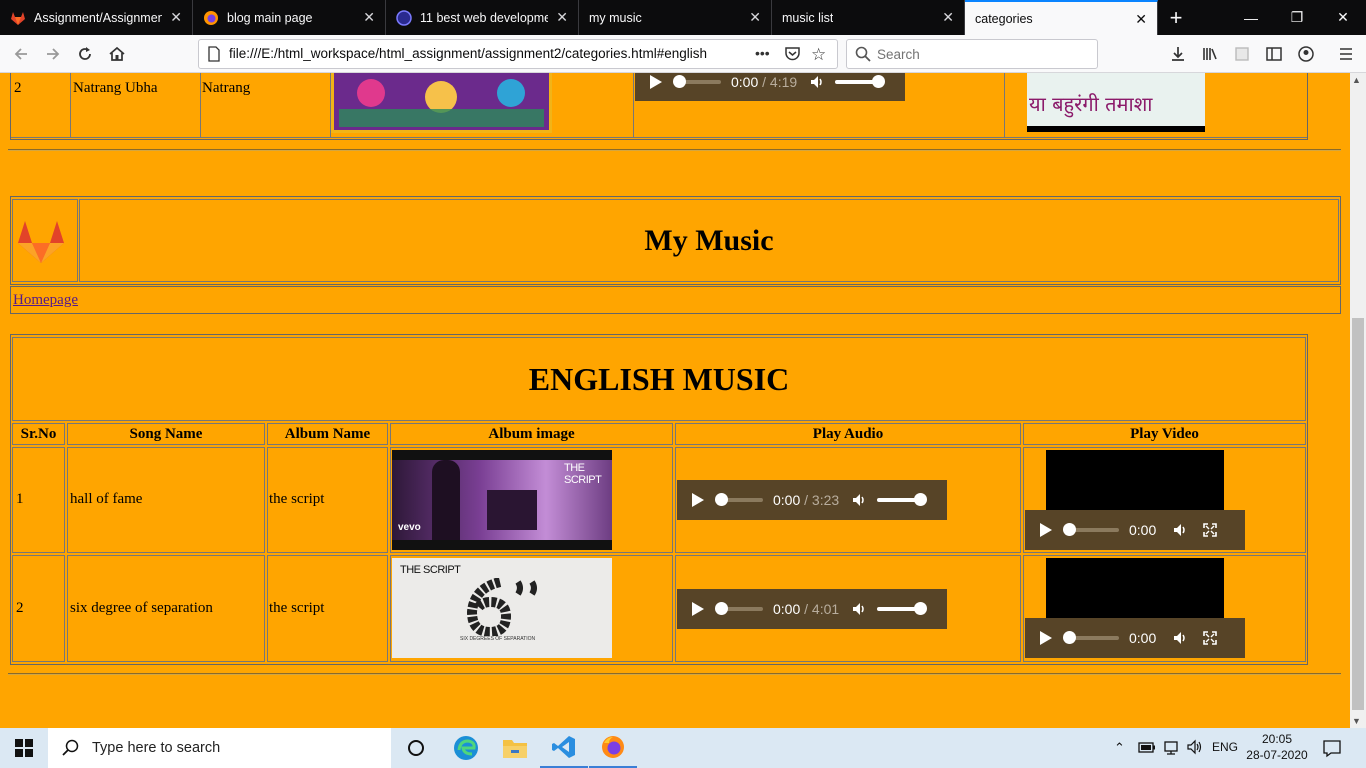 This screenshot has width=1366, height=768. What do you see at coordinates (762, 53) in the screenshot?
I see `page-actions-icon: •••` at bounding box center [762, 53].